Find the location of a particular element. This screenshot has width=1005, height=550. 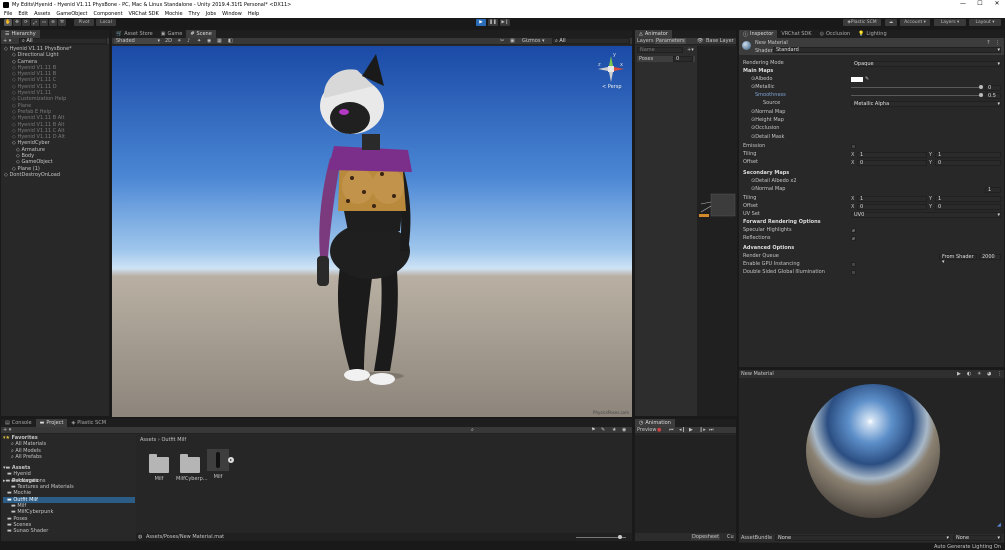

preview-shape-icon: ☀ is located at coordinates (979, 374).